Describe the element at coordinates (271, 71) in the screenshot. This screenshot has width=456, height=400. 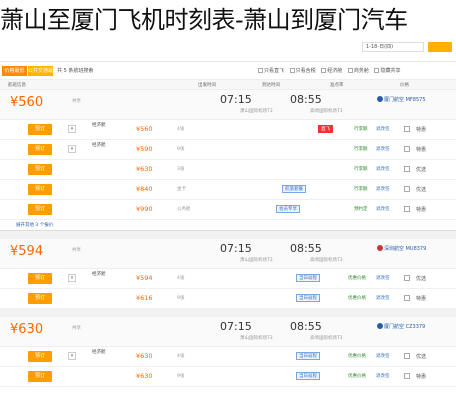
I see `filter-direct: 只看直飞` at that location.